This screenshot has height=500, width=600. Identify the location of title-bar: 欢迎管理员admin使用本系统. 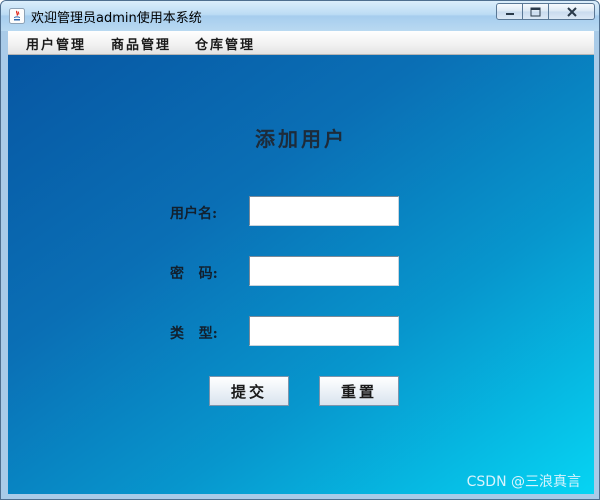
(300, 16).